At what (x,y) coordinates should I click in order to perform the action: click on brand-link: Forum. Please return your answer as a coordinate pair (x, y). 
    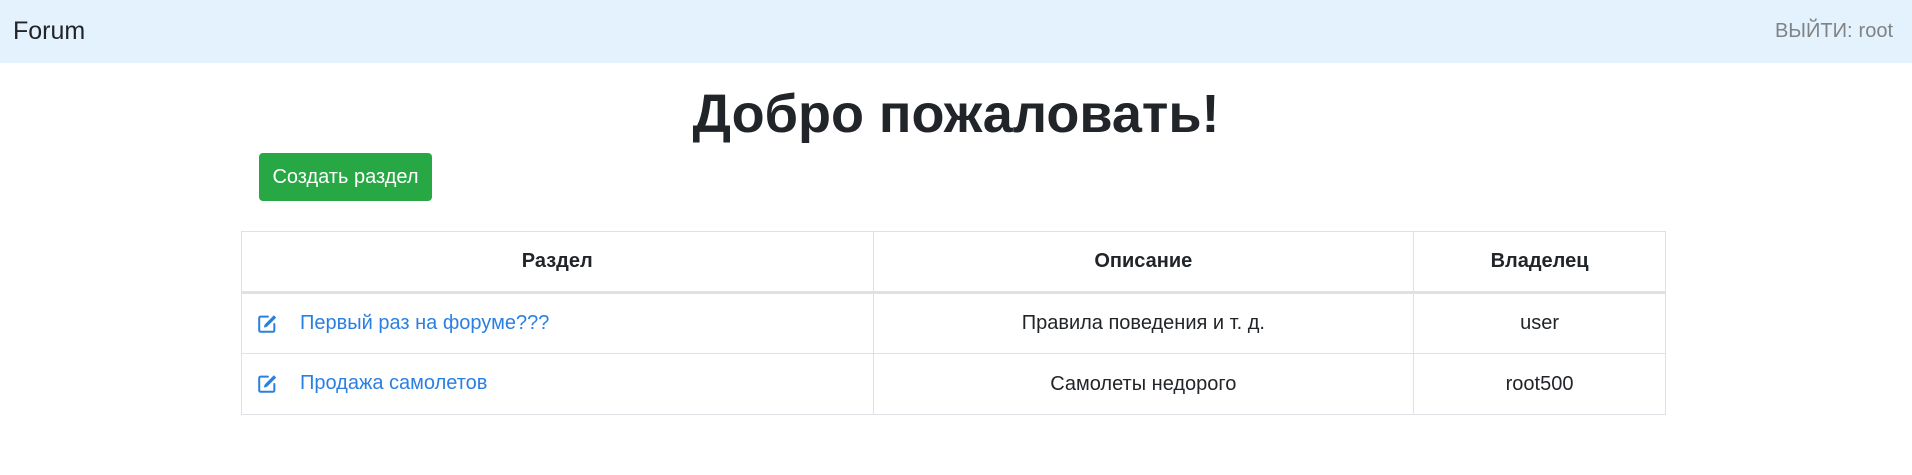
    Looking at the image, I should click on (49, 31).